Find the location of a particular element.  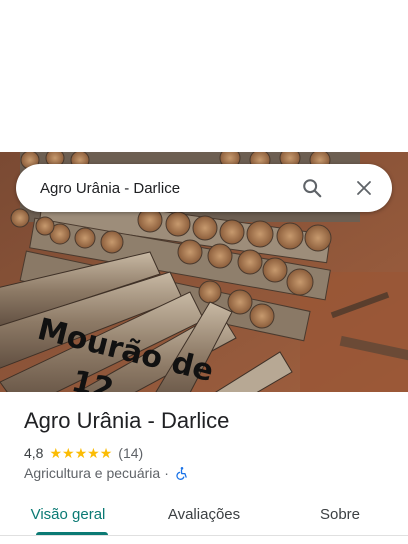

category-row: Agricultura e pecuária · is located at coordinates (106, 473).